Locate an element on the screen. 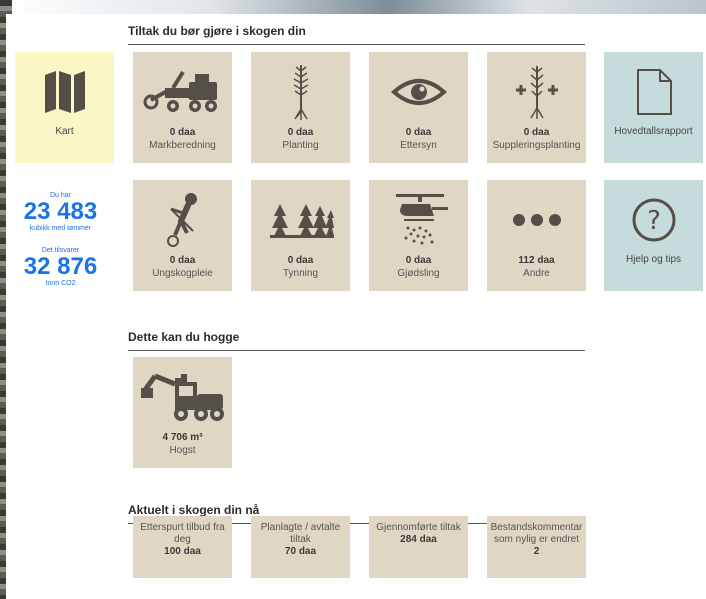 Image resolution: width=706 pixels, height=599 pixels. tile-hovedtallsrapport: Hovedtallsrapport is located at coordinates (653, 107).